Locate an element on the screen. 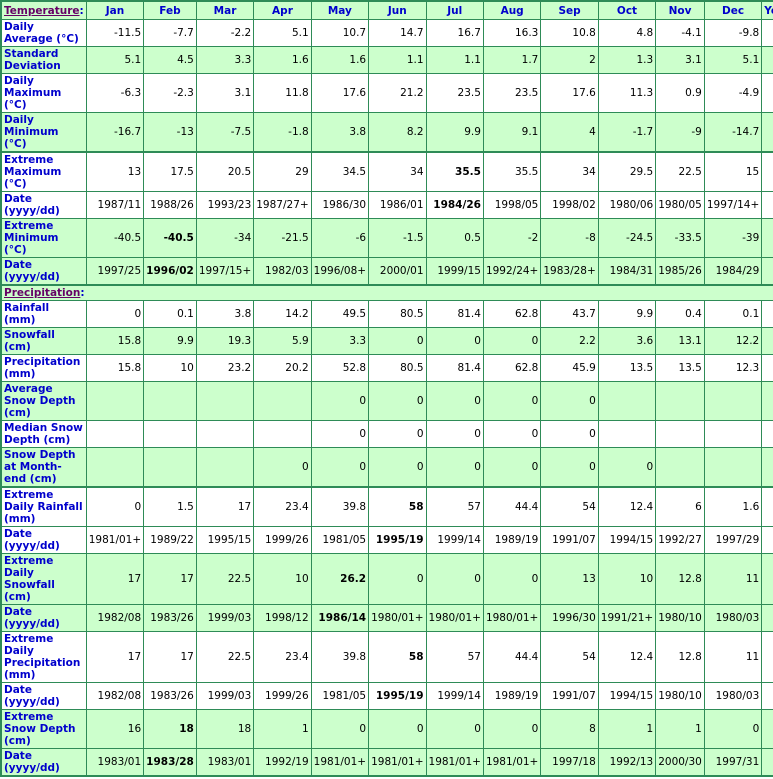 The height and width of the screenshot is (779, 773). value-cell: 3.6 is located at coordinates (627, 341).